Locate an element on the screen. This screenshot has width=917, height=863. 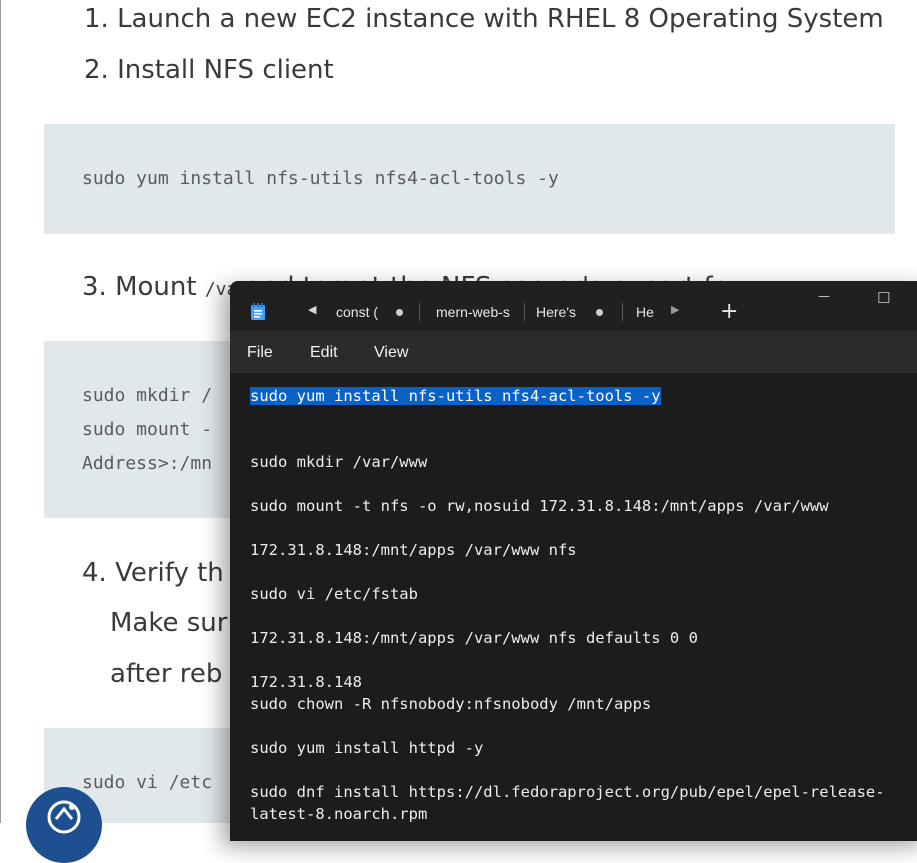
rocket-icon is located at coordinates (64, 817).